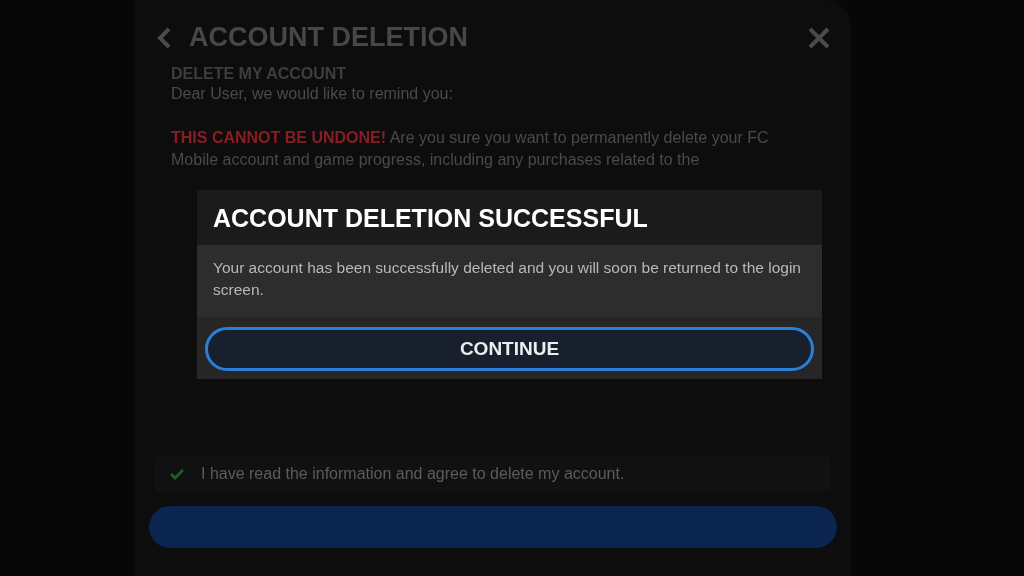 Image resolution: width=1024 pixels, height=576 pixels. Describe the element at coordinates (164, 37) in the screenshot. I see `back-button` at that location.